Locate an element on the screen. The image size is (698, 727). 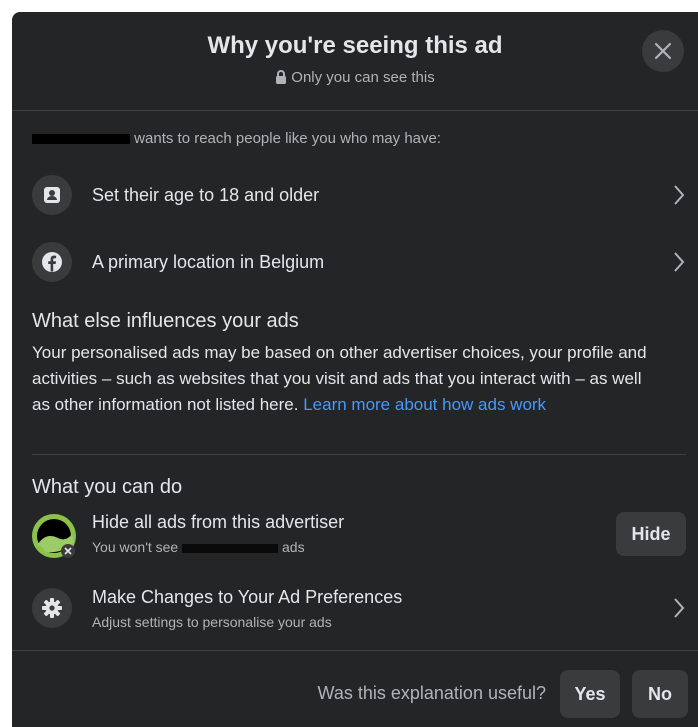
hide-sub-suffix: ads is located at coordinates (293, 547).